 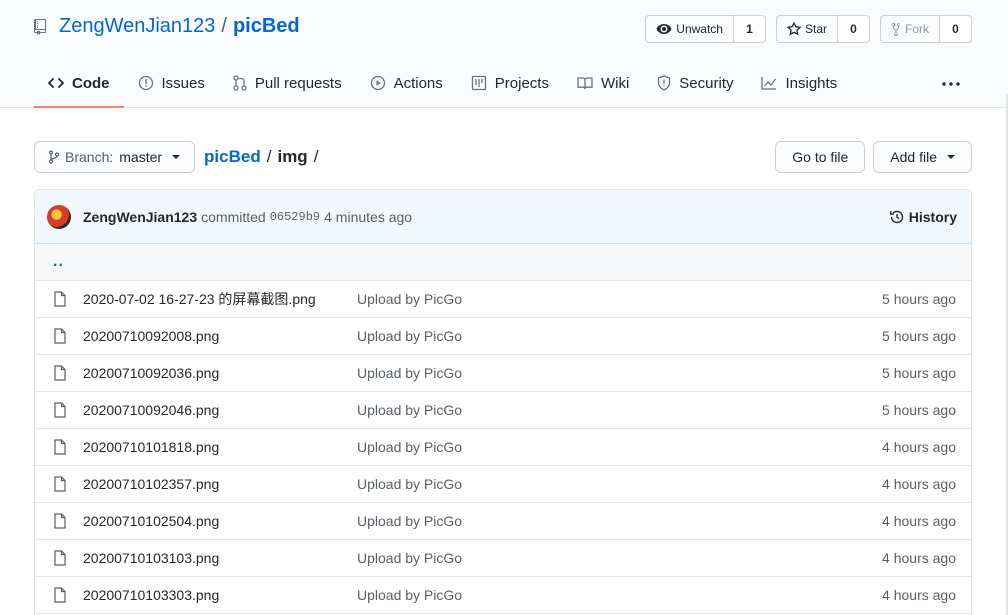 I want to click on tab-code: Code, so click(x=79, y=84).